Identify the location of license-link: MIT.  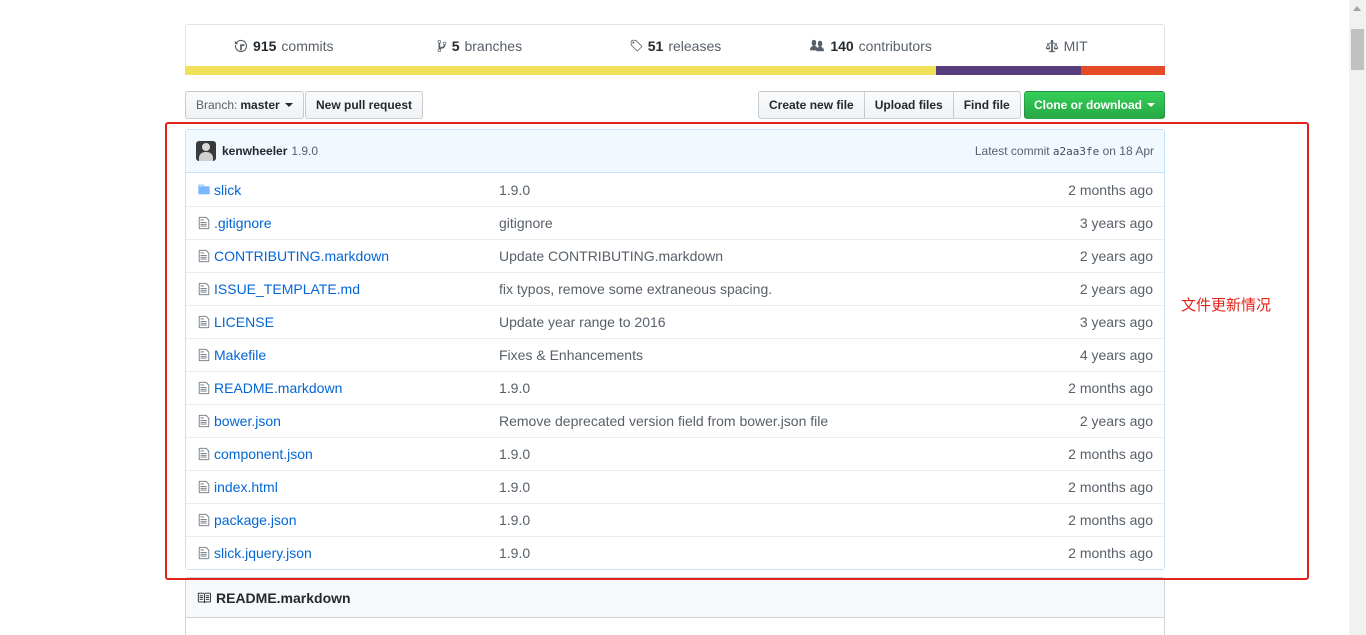
(1066, 46).